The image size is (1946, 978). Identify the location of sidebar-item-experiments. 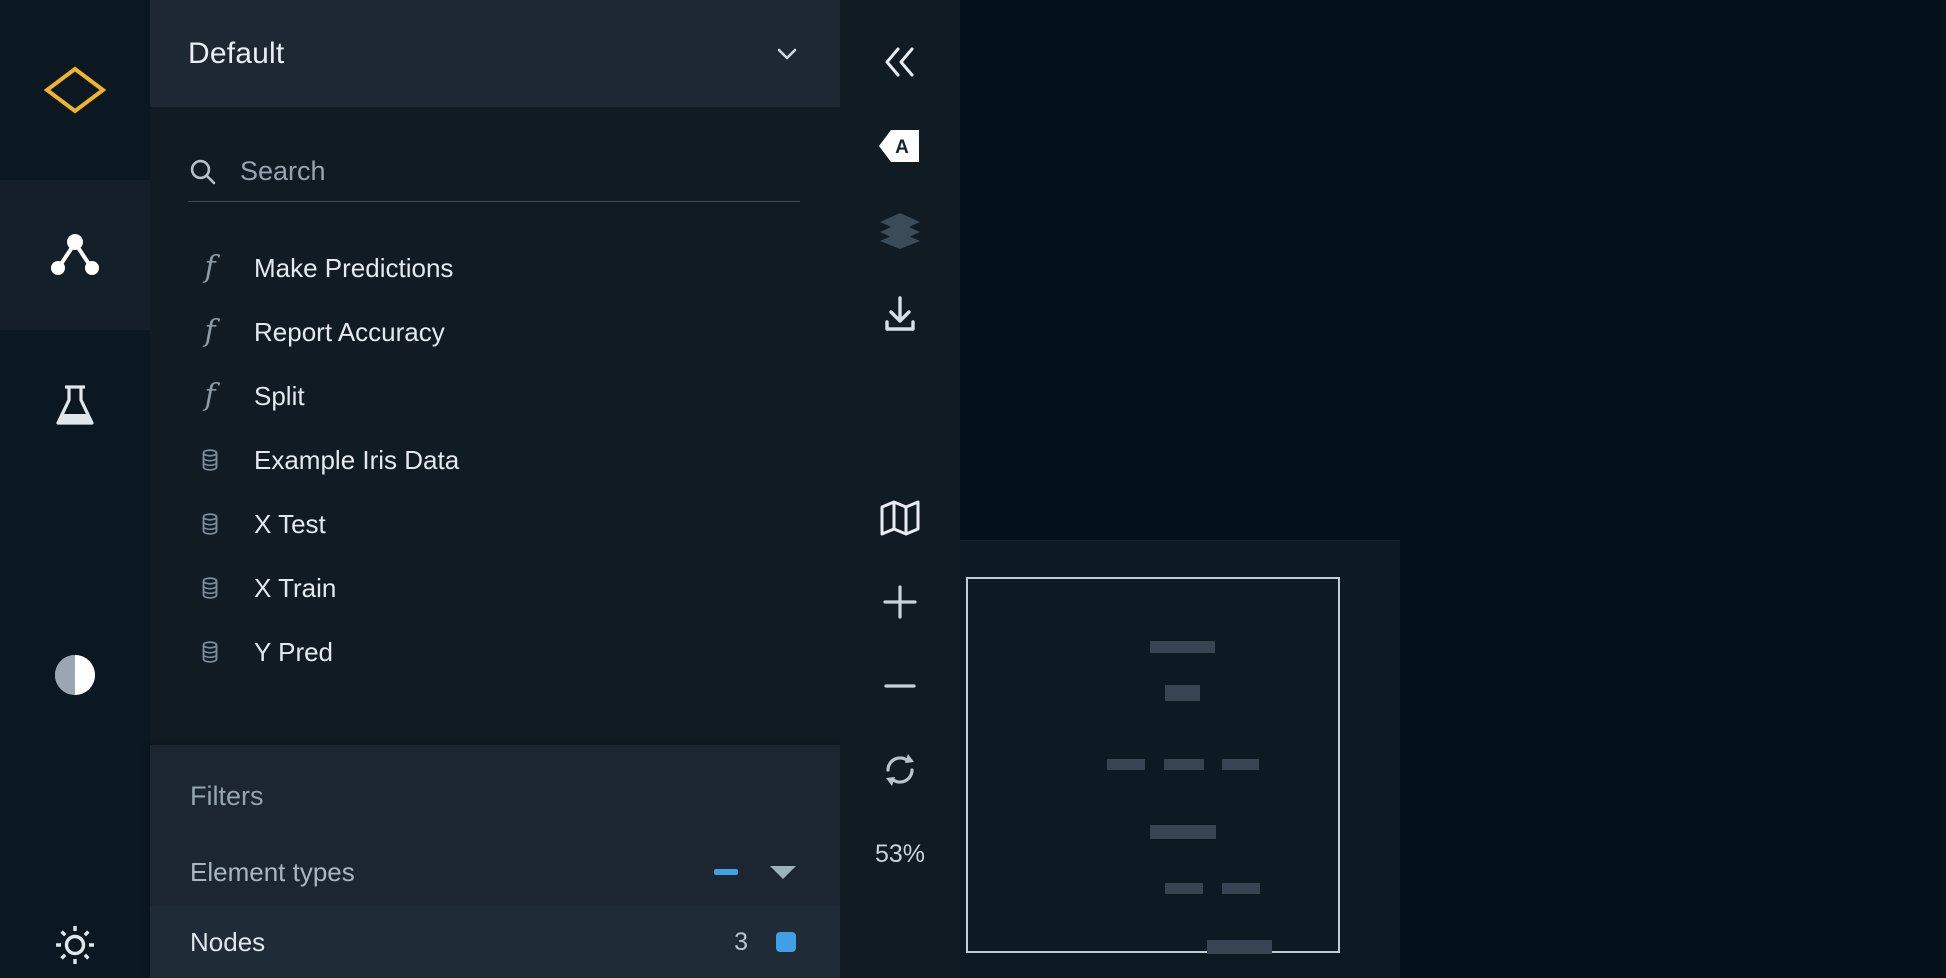
(75, 405).